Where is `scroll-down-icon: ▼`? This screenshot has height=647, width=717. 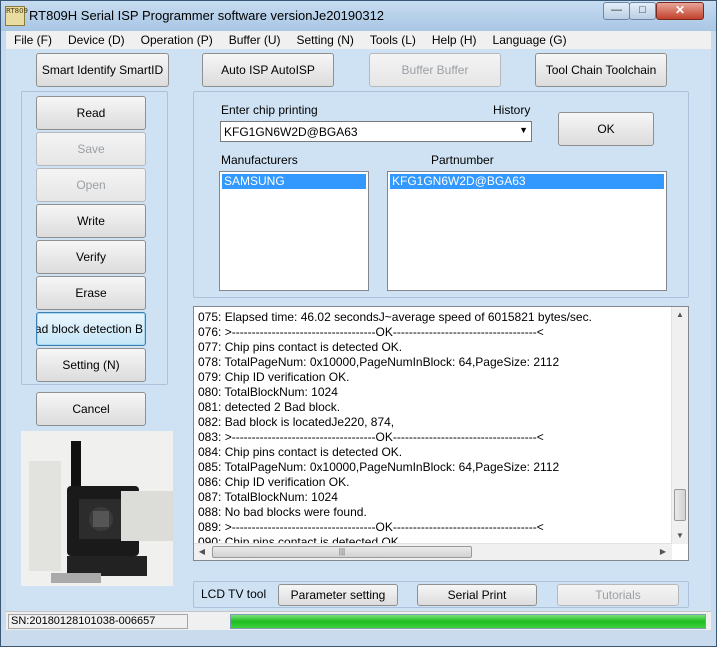
scroll-down-icon: ▼ is located at coordinates (680, 536).